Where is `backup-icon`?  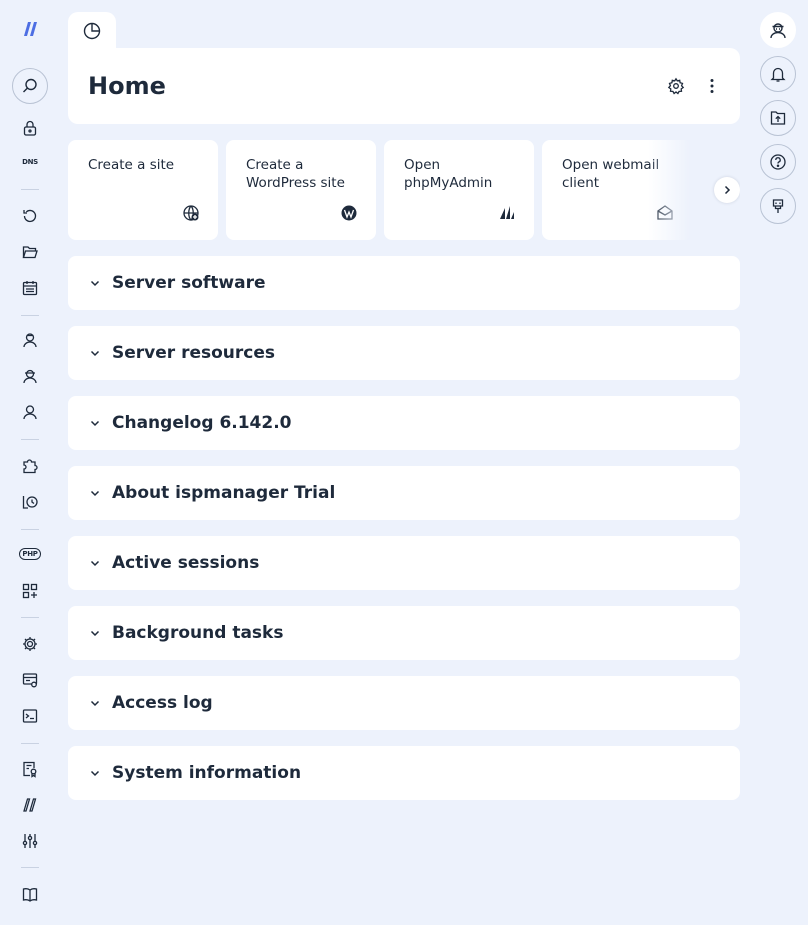 backup-icon is located at coordinates (30, 216).